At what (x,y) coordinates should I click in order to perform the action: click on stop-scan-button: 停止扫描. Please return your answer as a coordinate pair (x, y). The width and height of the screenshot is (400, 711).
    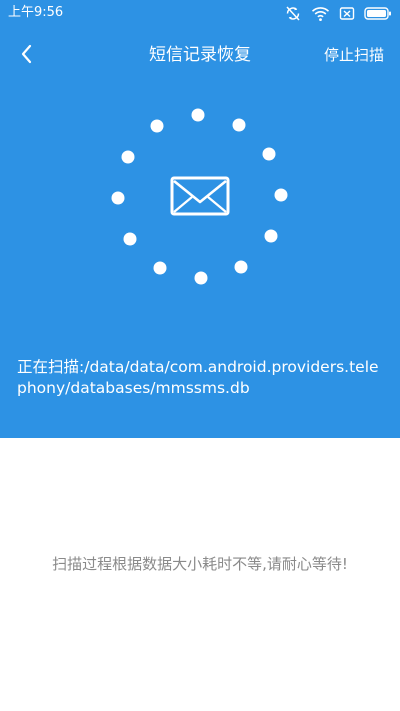
    Looking at the image, I should click on (354, 55).